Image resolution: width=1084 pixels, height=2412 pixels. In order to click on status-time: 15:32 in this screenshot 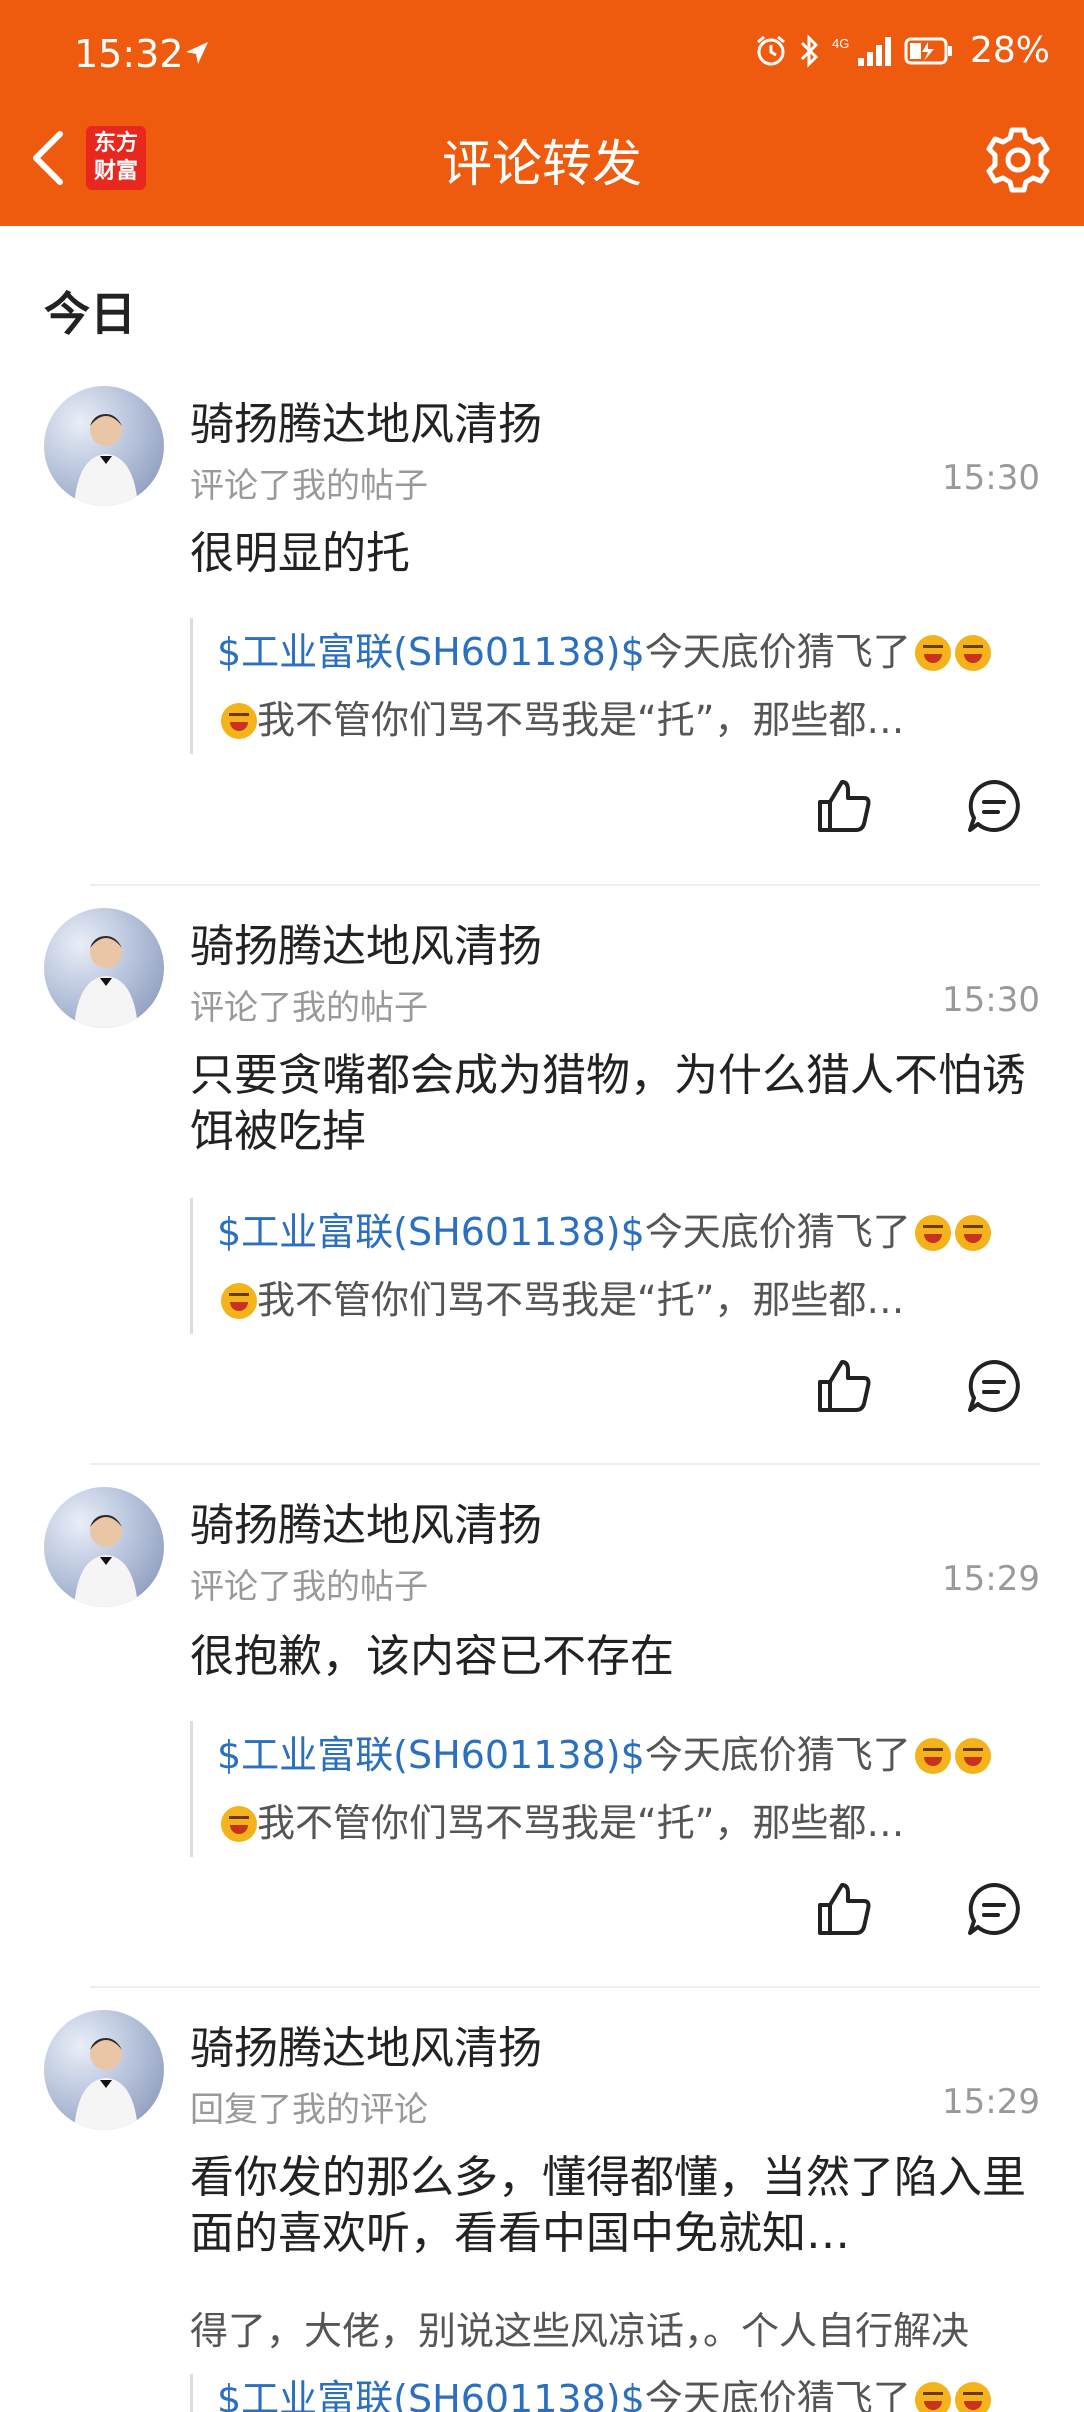, I will do `click(129, 54)`.